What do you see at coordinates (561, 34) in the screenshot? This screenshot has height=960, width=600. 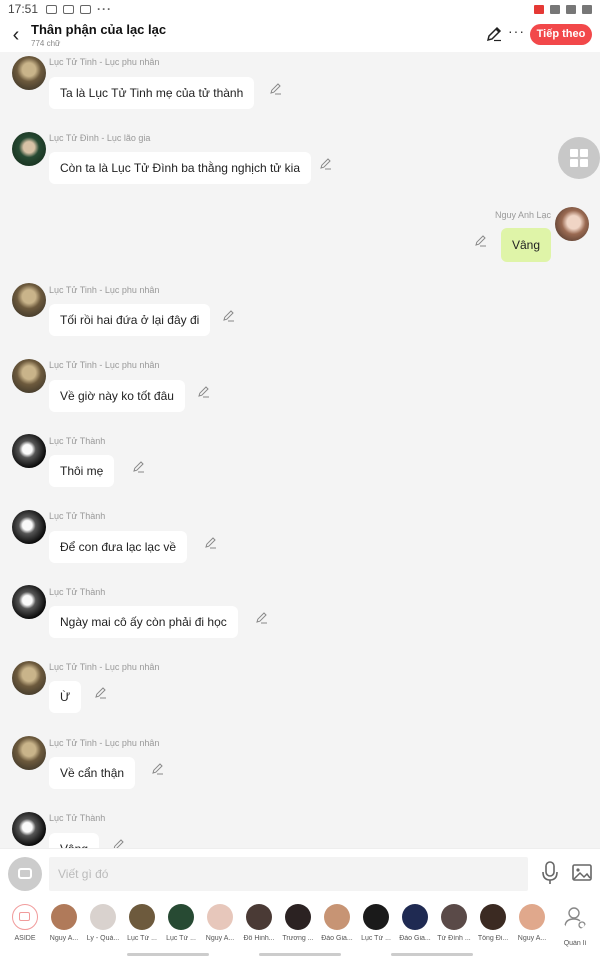 I see `next-button: Tiếp theo` at bounding box center [561, 34].